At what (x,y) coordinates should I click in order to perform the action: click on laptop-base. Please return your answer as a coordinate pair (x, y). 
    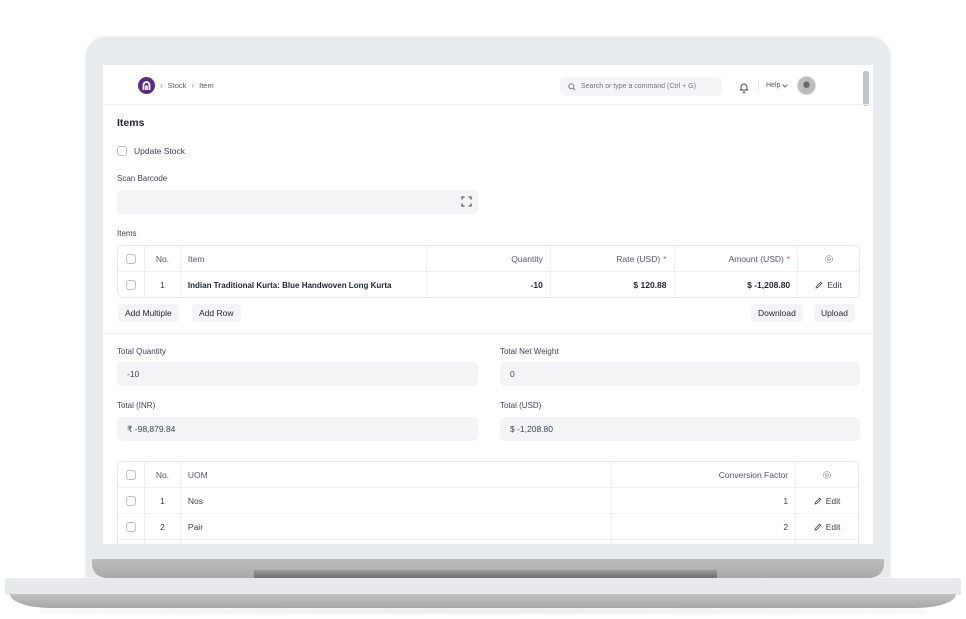
    Looking at the image, I should click on (483, 586).